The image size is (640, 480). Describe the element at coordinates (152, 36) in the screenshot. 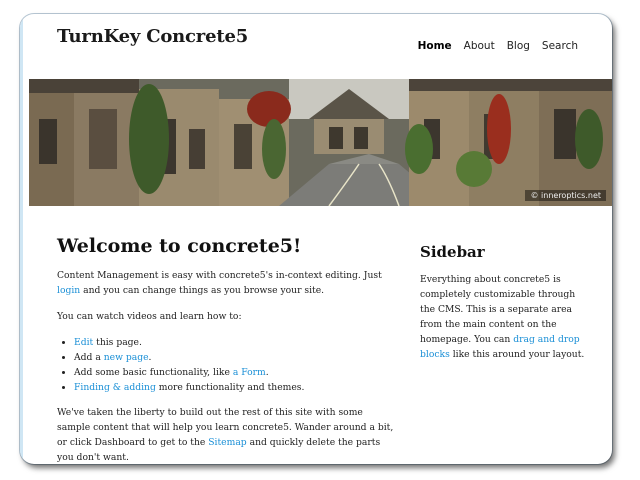

I see `site-title: TurnKey Concrete5` at that location.